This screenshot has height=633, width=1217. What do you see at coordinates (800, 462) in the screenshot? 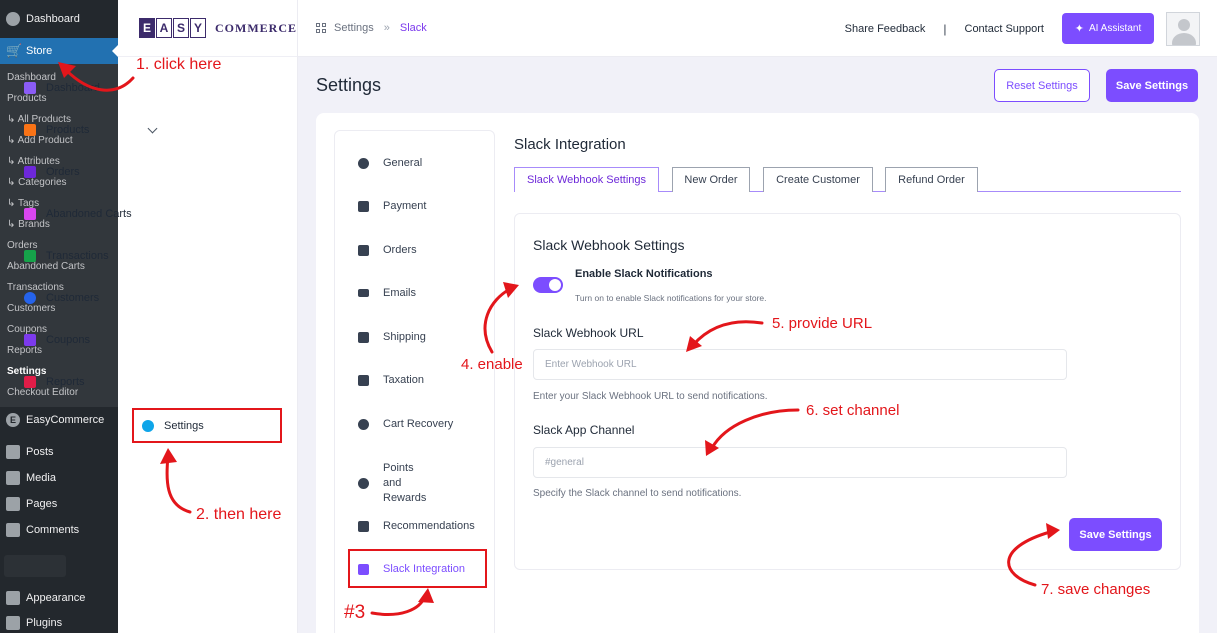
I see `app-channel-input` at bounding box center [800, 462].